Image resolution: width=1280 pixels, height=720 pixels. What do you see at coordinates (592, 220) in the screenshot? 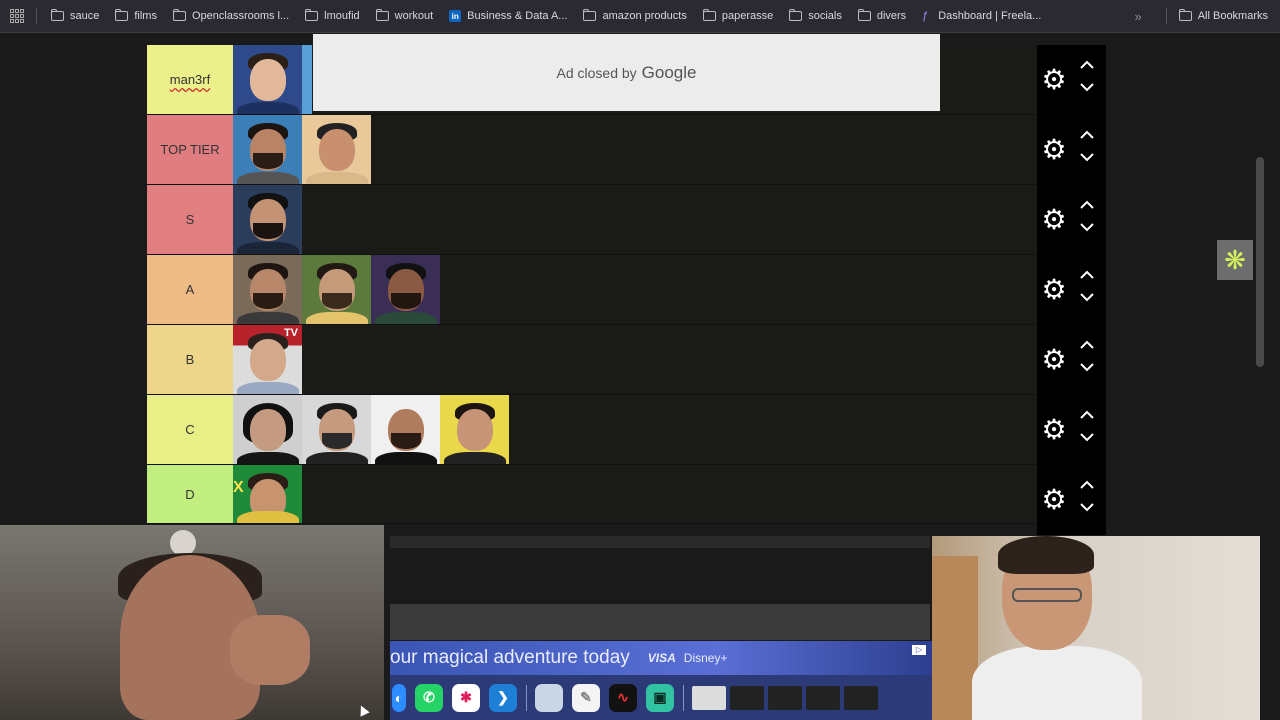
I see `tier-row-s: S` at bounding box center [592, 220].